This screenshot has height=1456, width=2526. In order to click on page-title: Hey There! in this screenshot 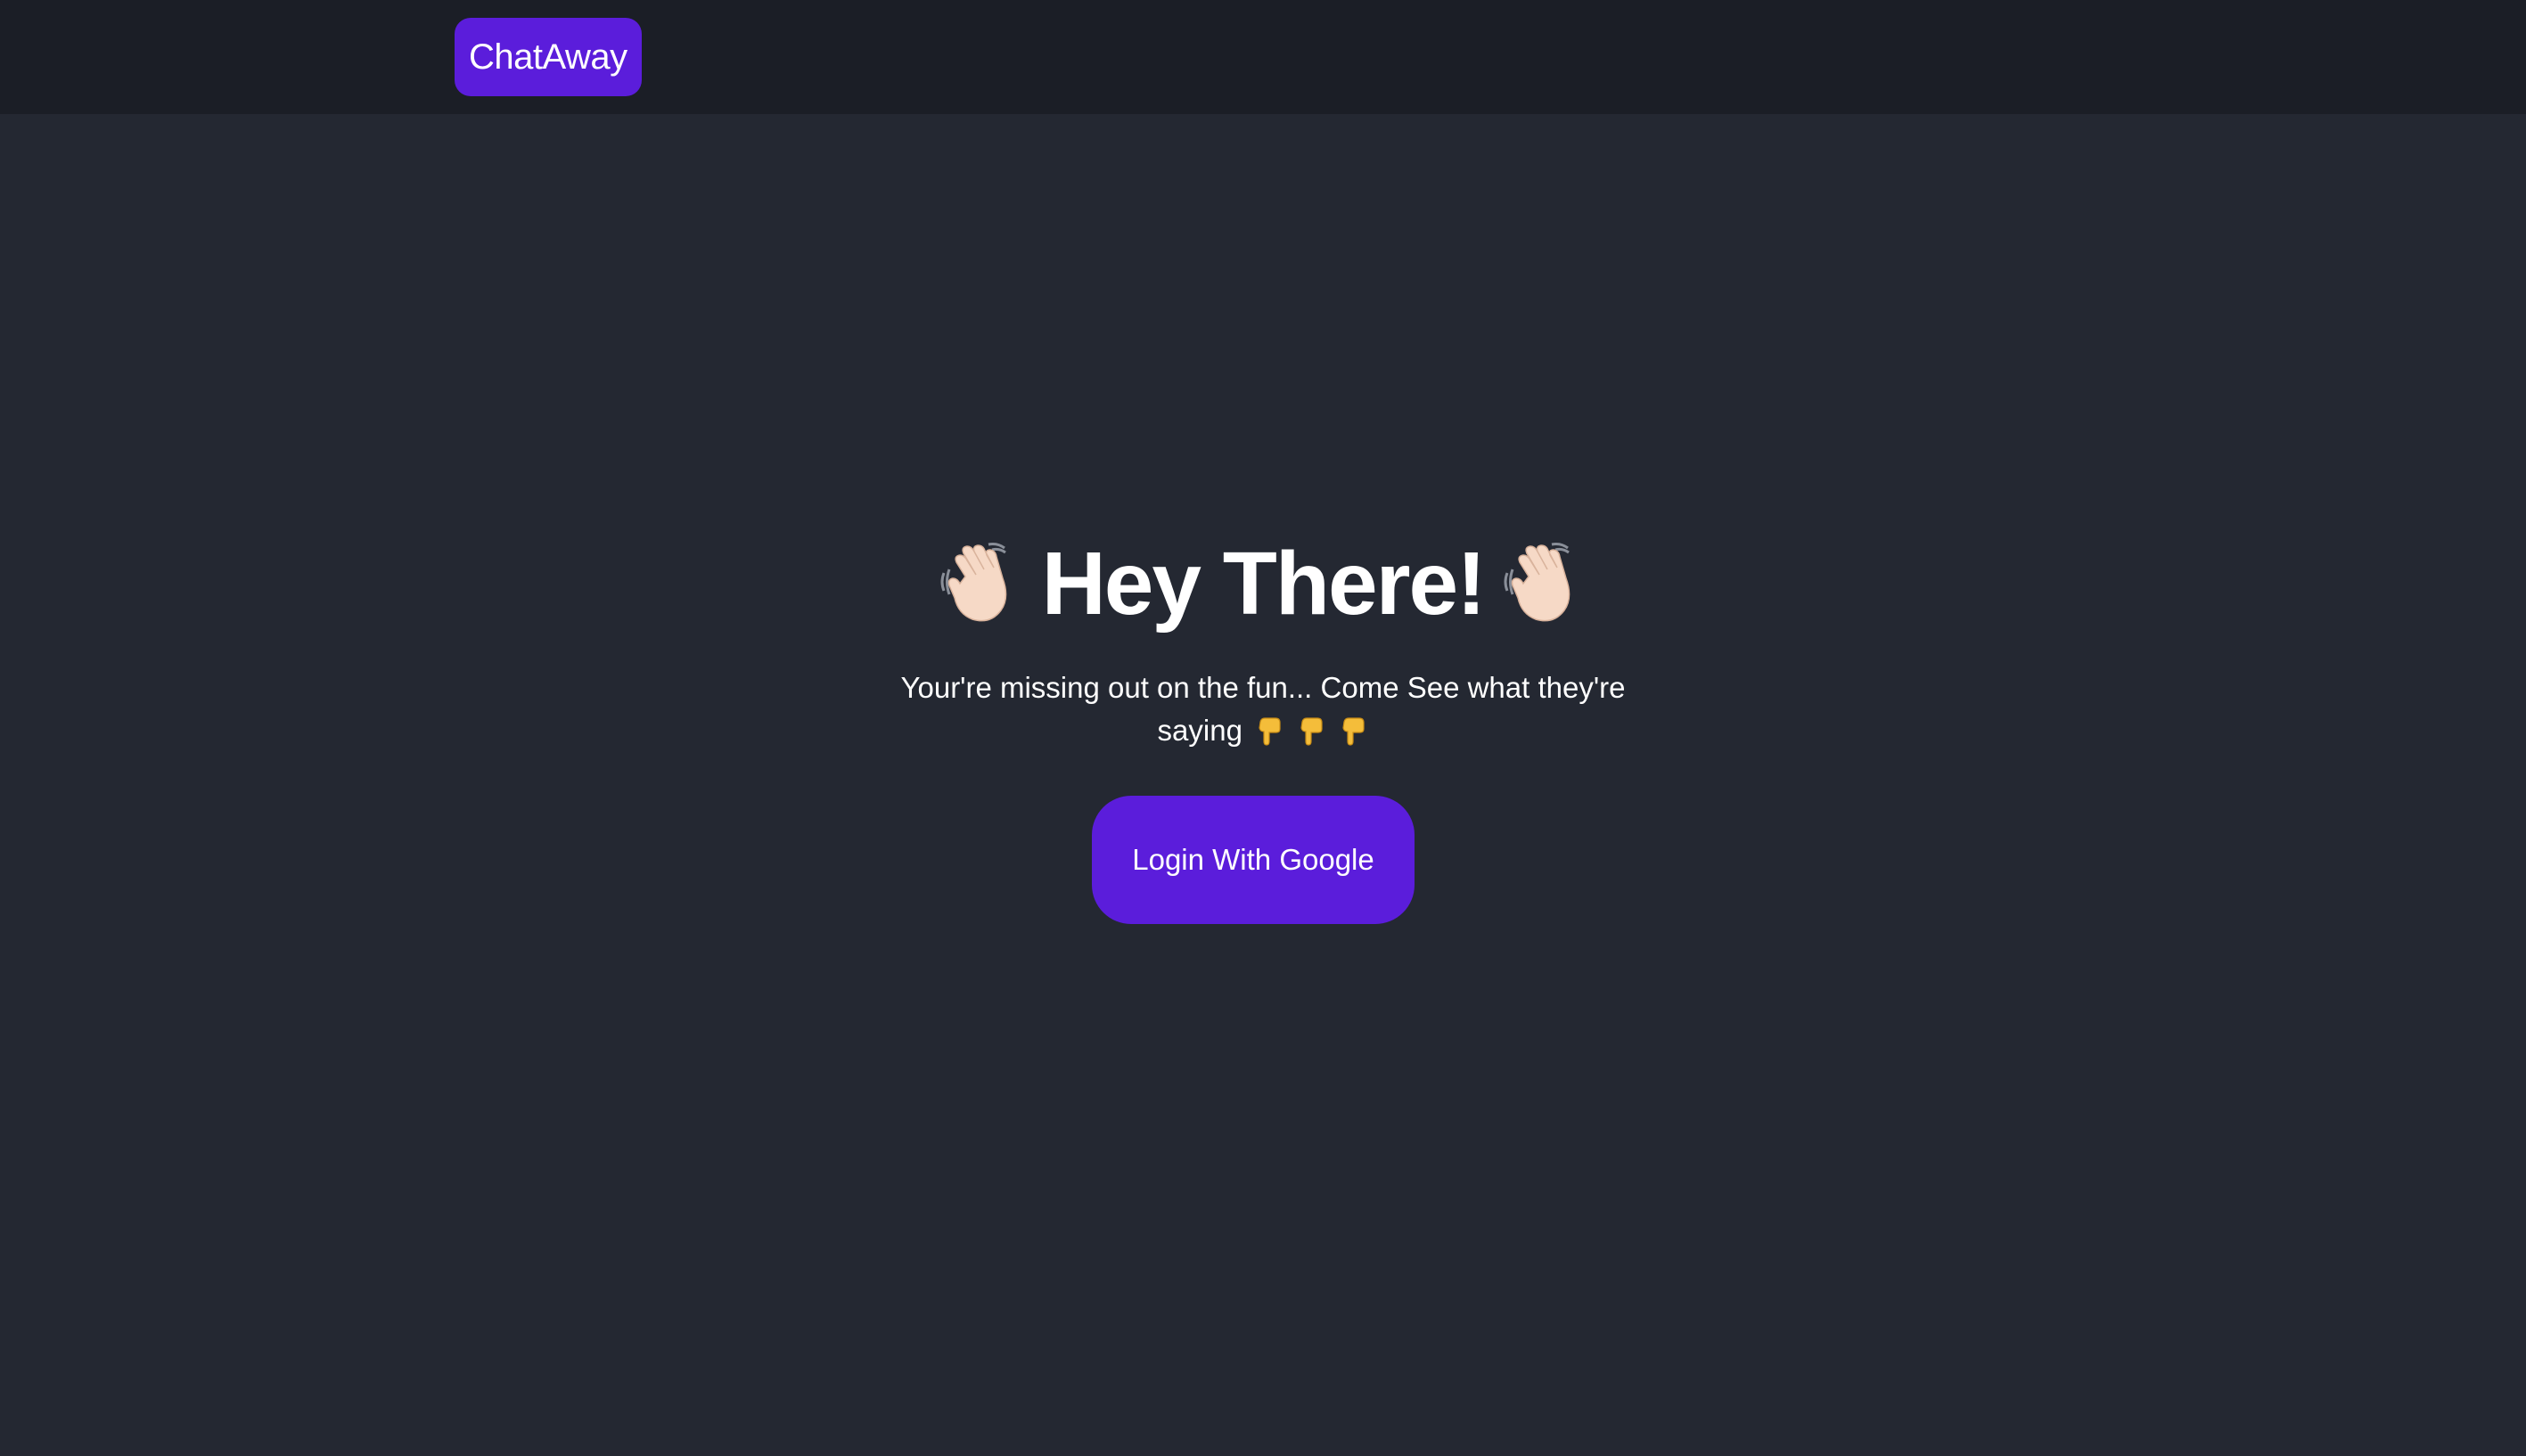, I will do `click(1264, 584)`.